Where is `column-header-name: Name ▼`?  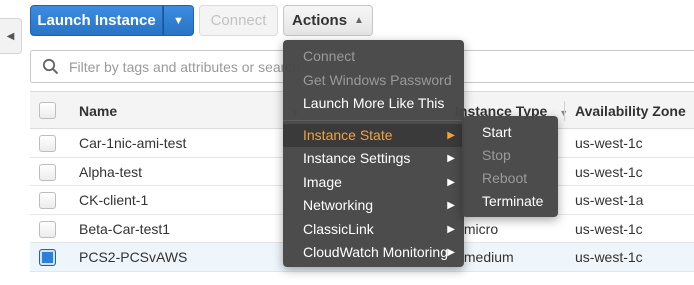 column-header-name: Name ▼ is located at coordinates (189, 111).